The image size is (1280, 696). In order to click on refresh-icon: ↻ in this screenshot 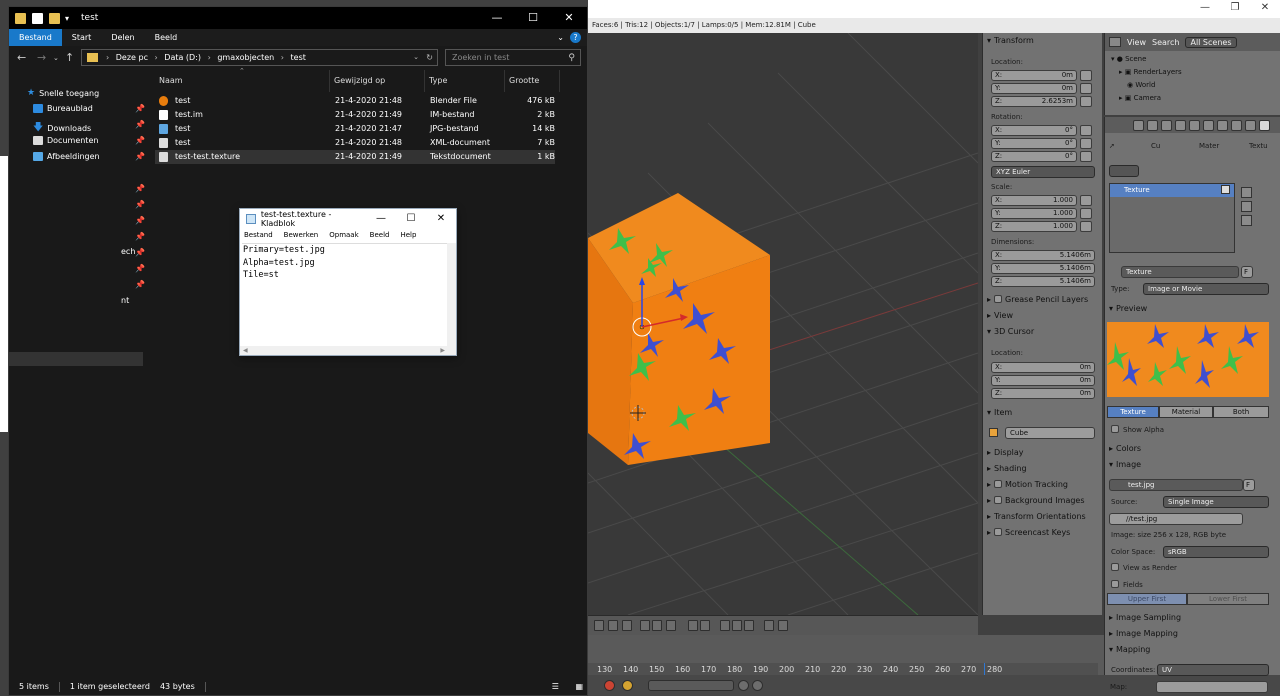, I will do `click(429, 57)`.